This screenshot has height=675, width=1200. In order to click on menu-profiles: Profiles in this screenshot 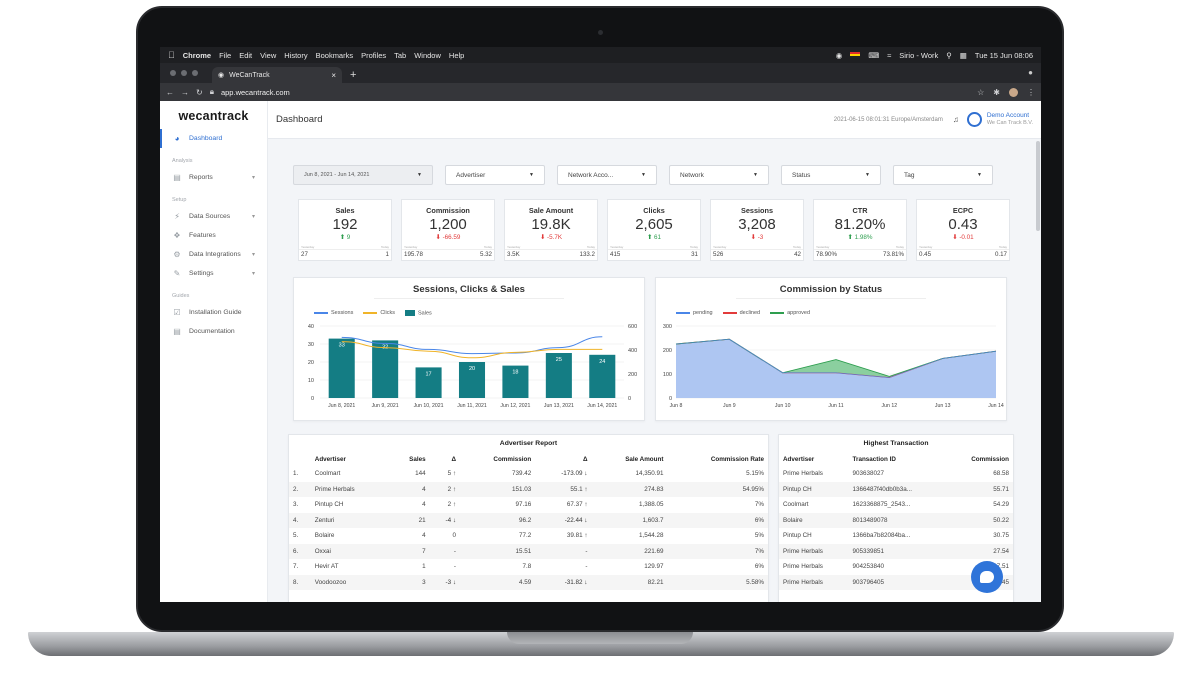, I will do `click(373, 55)`.